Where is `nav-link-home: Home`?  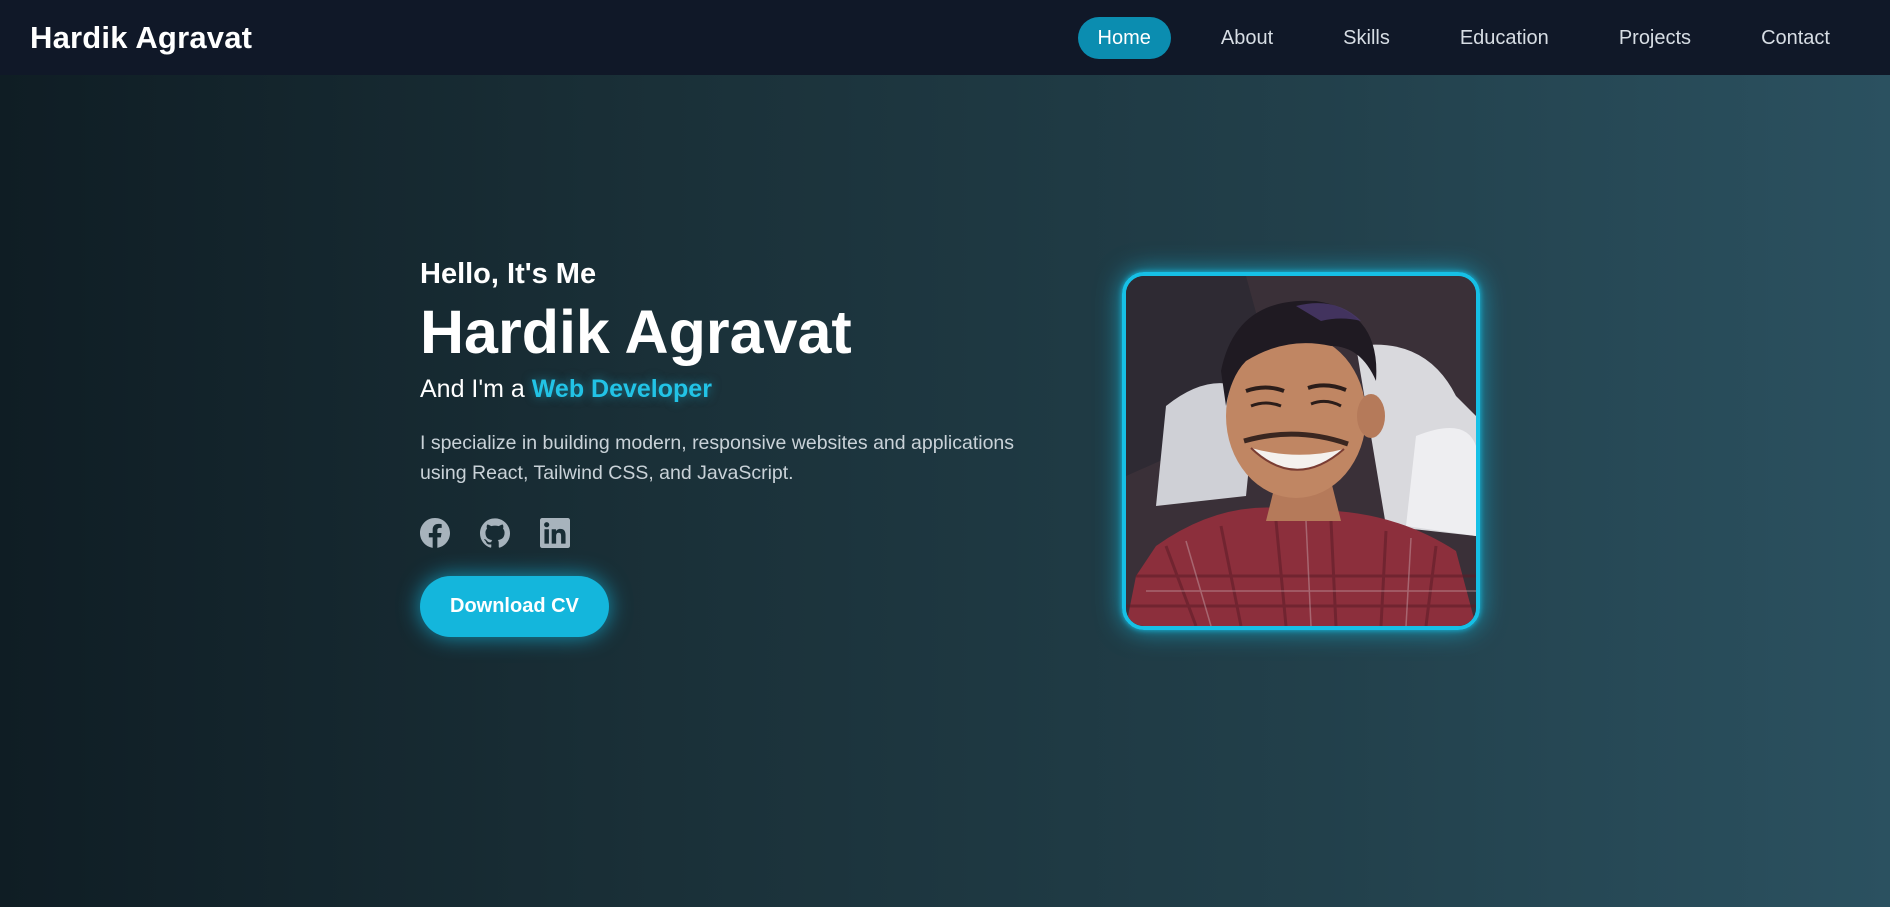 nav-link-home: Home is located at coordinates (1124, 37).